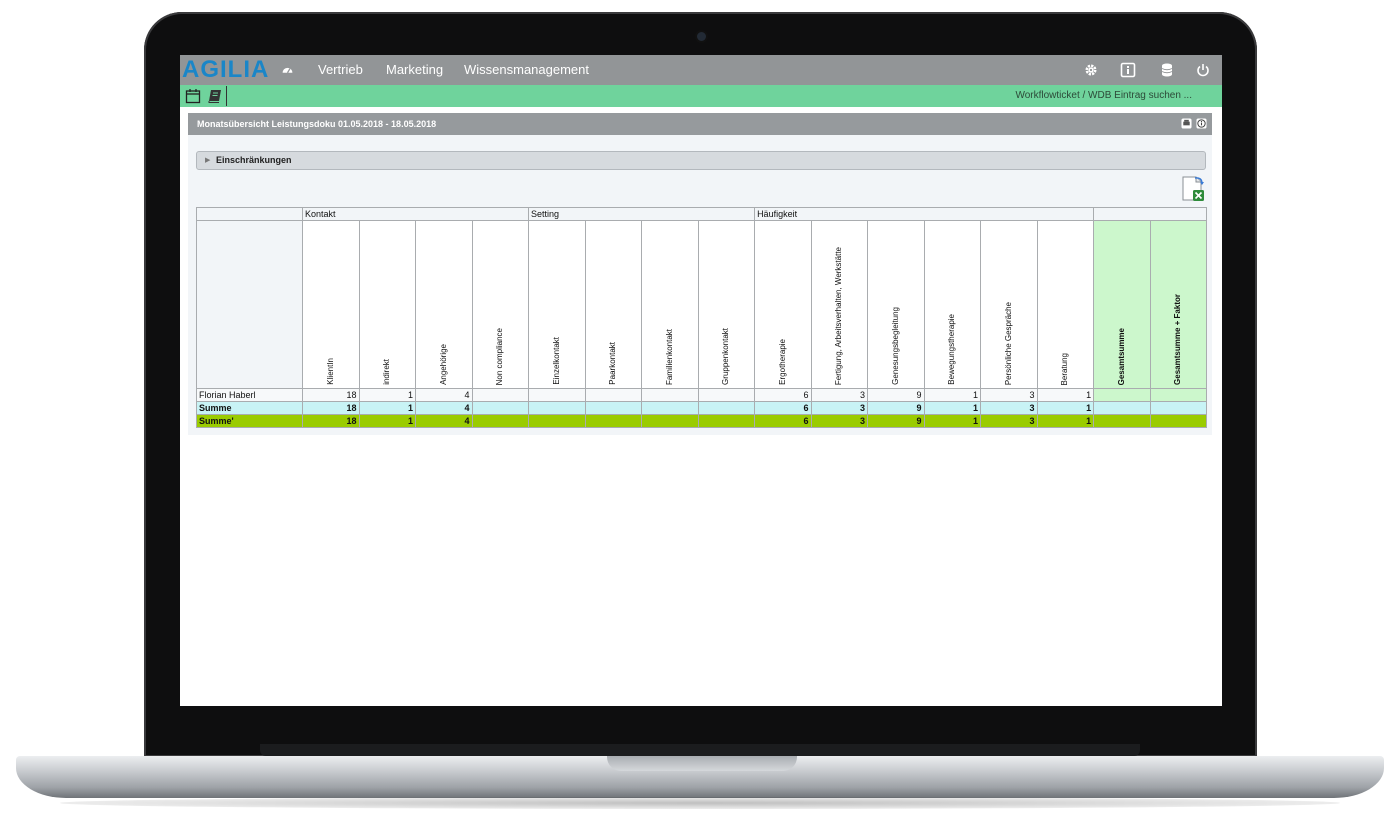 This screenshot has width=1400, height=819. What do you see at coordinates (726, 356) in the screenshot?
I see `column-header-label: Gruppenkontakt` at bounding box center [726, 356].